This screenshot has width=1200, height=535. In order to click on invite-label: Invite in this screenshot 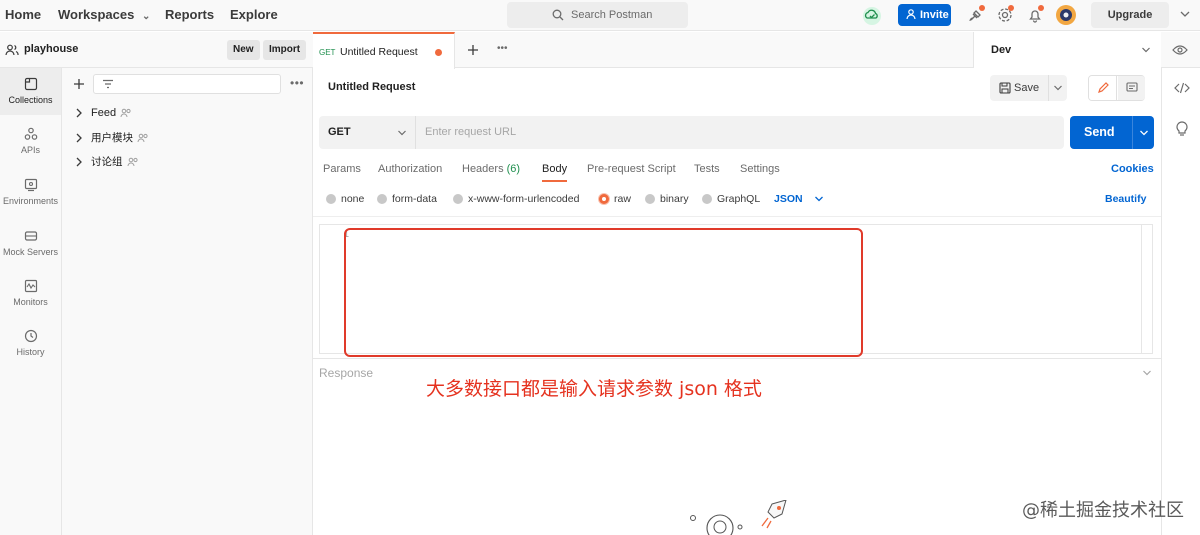, I will do `click(934, 15)`.